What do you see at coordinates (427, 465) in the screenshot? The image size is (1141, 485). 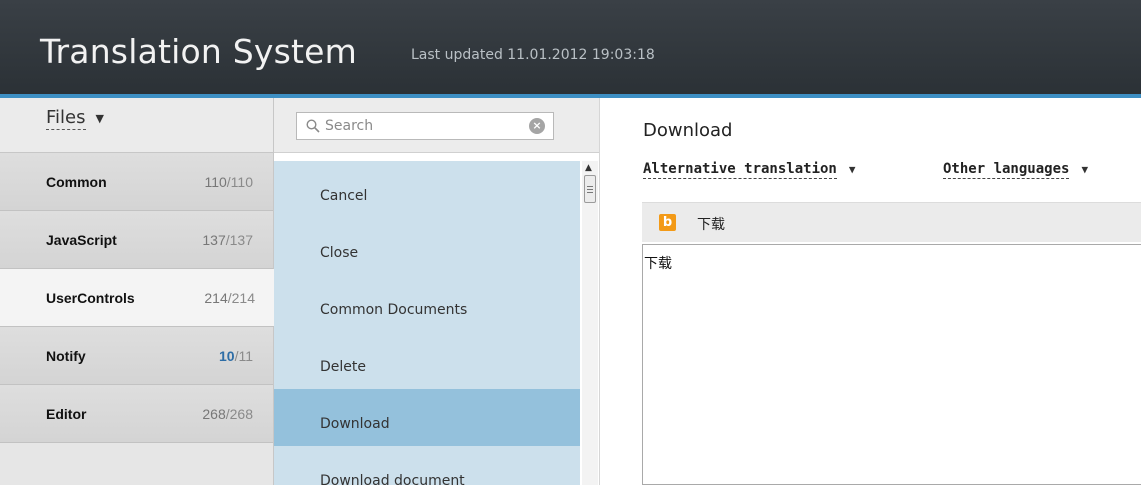 I see `key-item-download-document: Download document` at bounding box center [427, 465].